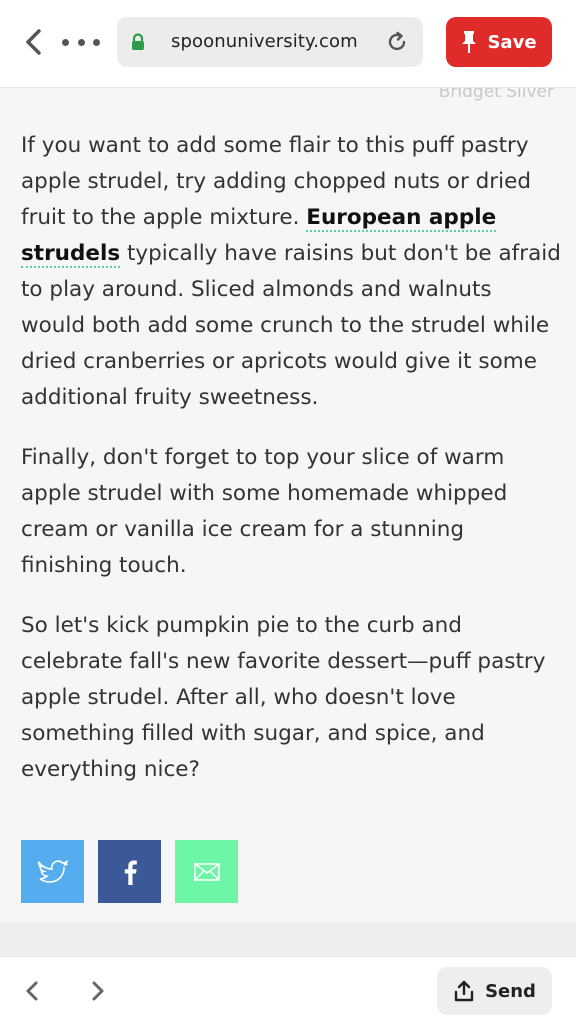 This screenshot has width=576, height=1024. I want to click on envelope-icon, so click(206, 871).